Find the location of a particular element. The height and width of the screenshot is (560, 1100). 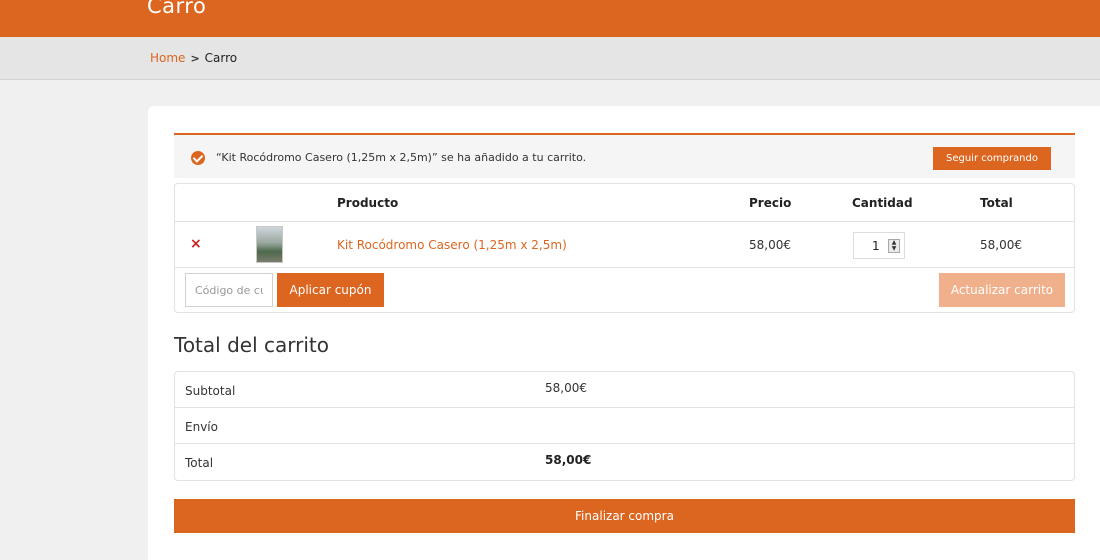

check-circle-icon is located at coordinates (198, 158).